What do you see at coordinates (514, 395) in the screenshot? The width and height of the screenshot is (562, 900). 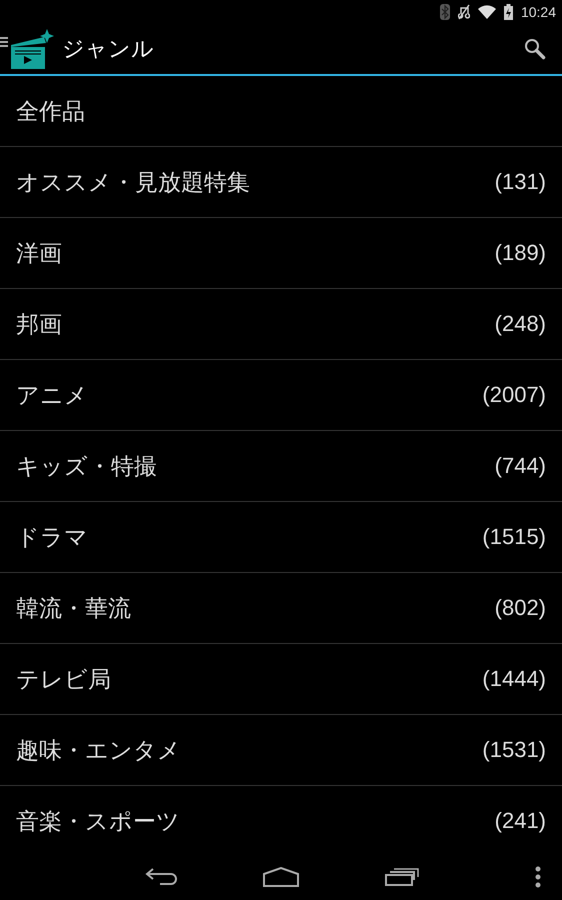 I see `genre-count: (2007)` at bounding box center [514, 395].